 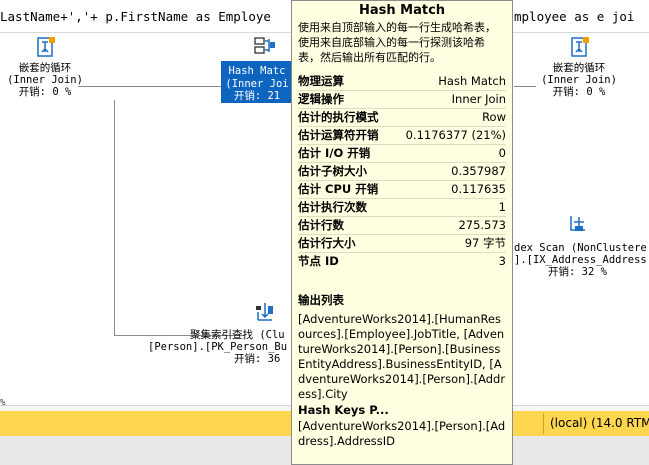 I want to click on property-row: 估计子树大小 0.357987, so click(x=402, y=172).